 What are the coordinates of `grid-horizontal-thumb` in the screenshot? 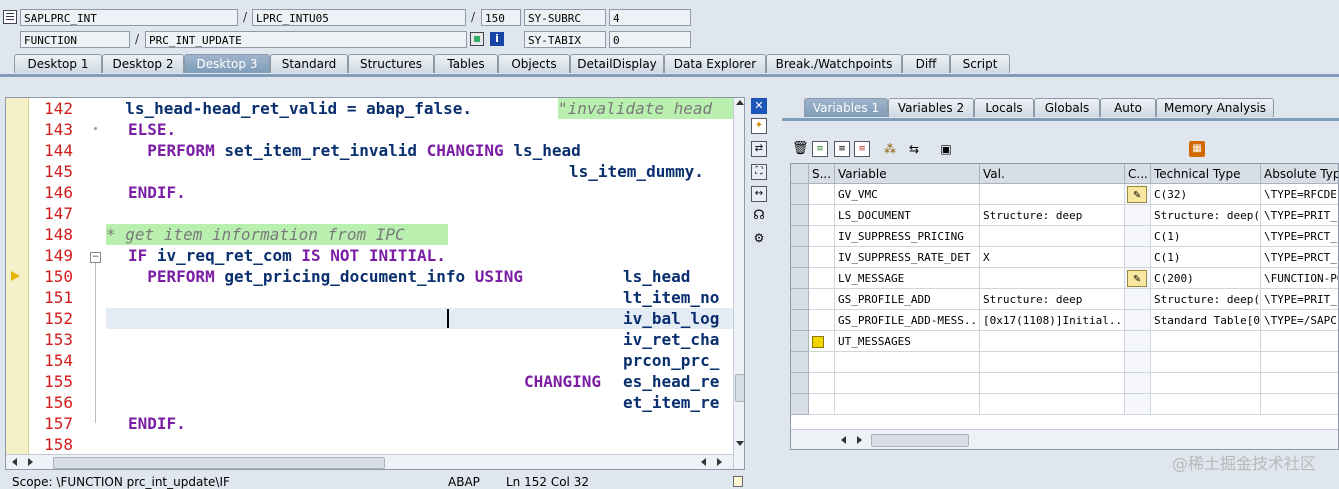 It's located at (920, 440).